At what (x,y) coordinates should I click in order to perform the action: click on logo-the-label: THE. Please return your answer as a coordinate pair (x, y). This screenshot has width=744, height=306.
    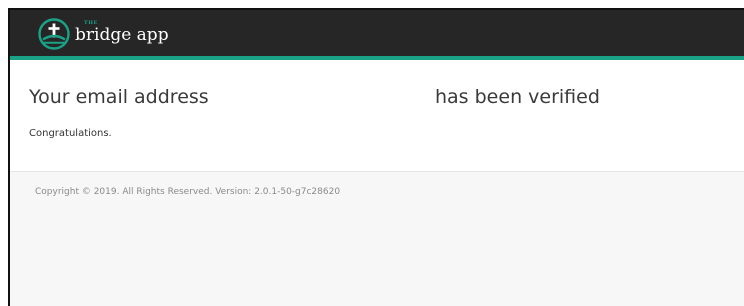
    Looking at the image, I should click on (91, 23).